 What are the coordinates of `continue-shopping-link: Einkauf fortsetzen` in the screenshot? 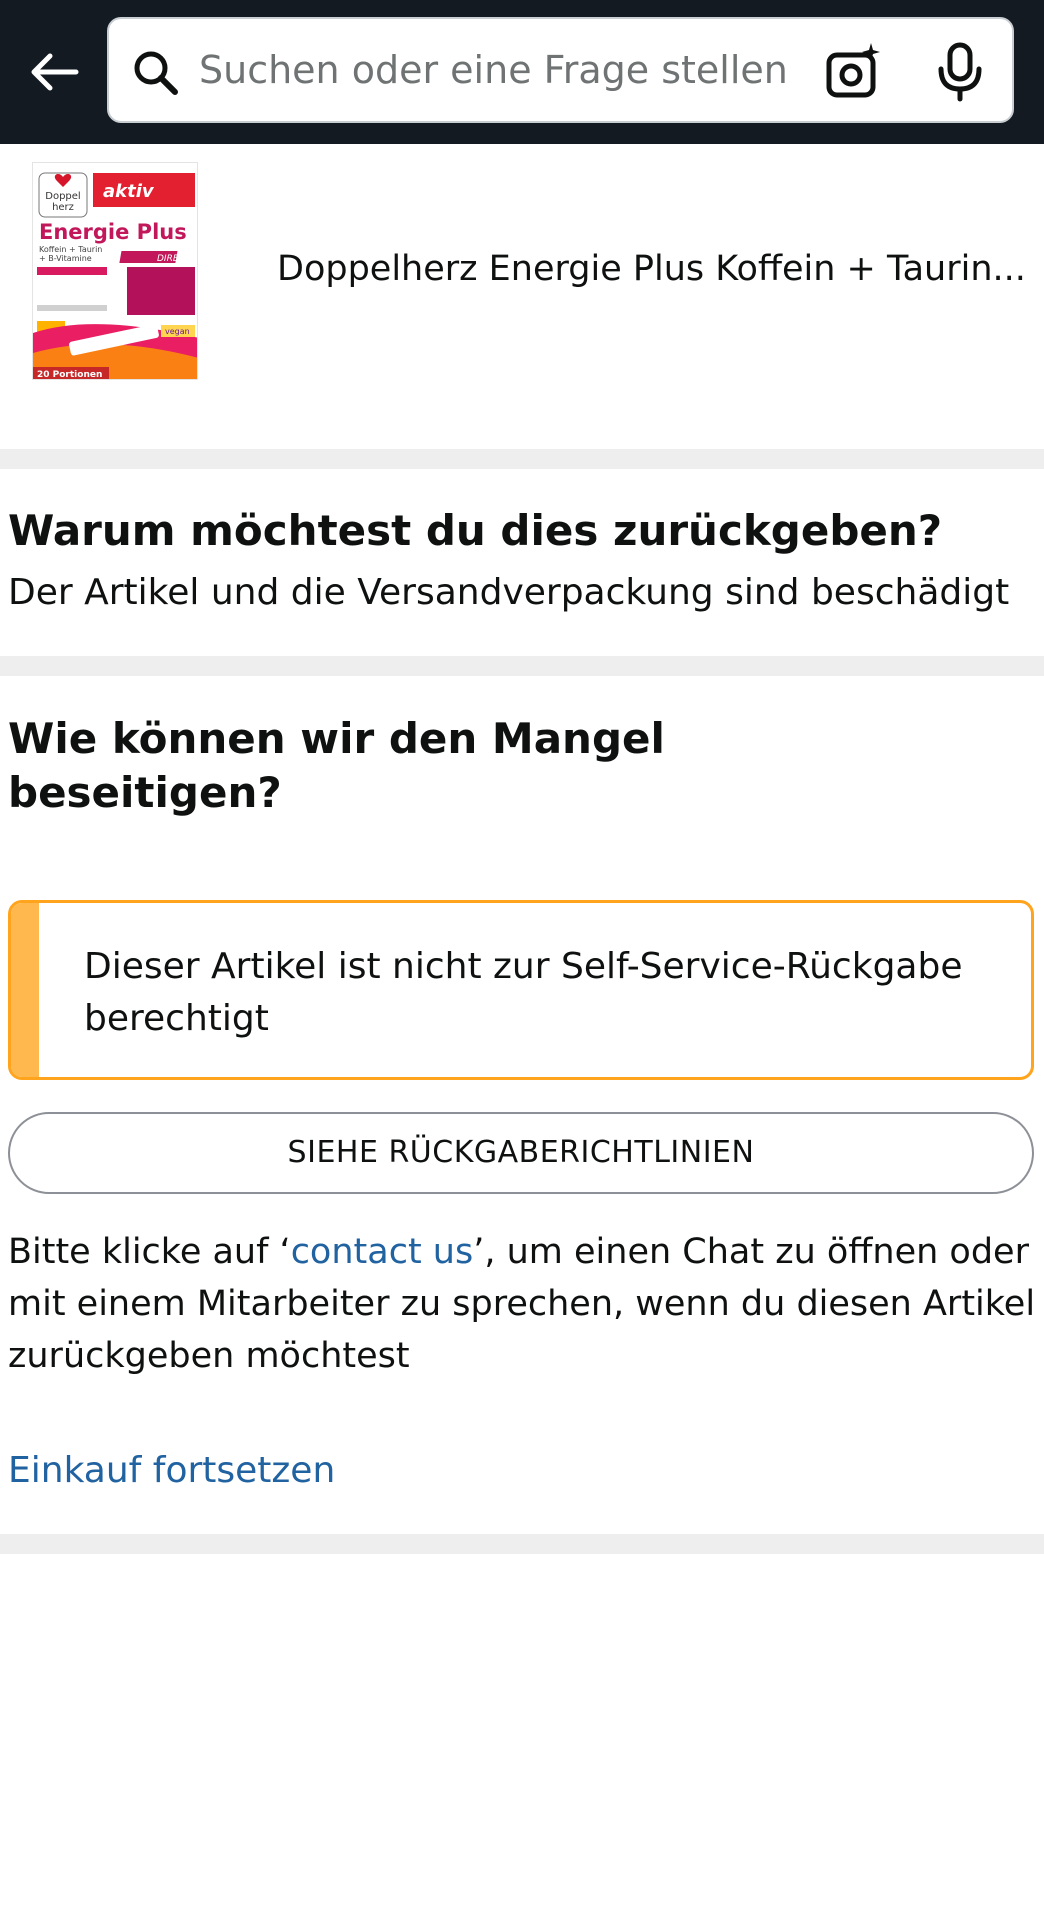 It's located at (171, 1470).